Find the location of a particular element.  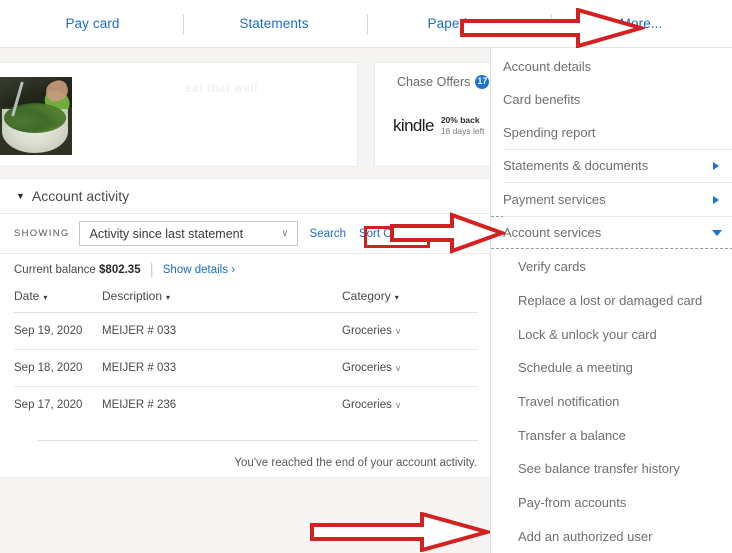

menu-item-label: Pay-from accounts is located at coordinates (572, 502).